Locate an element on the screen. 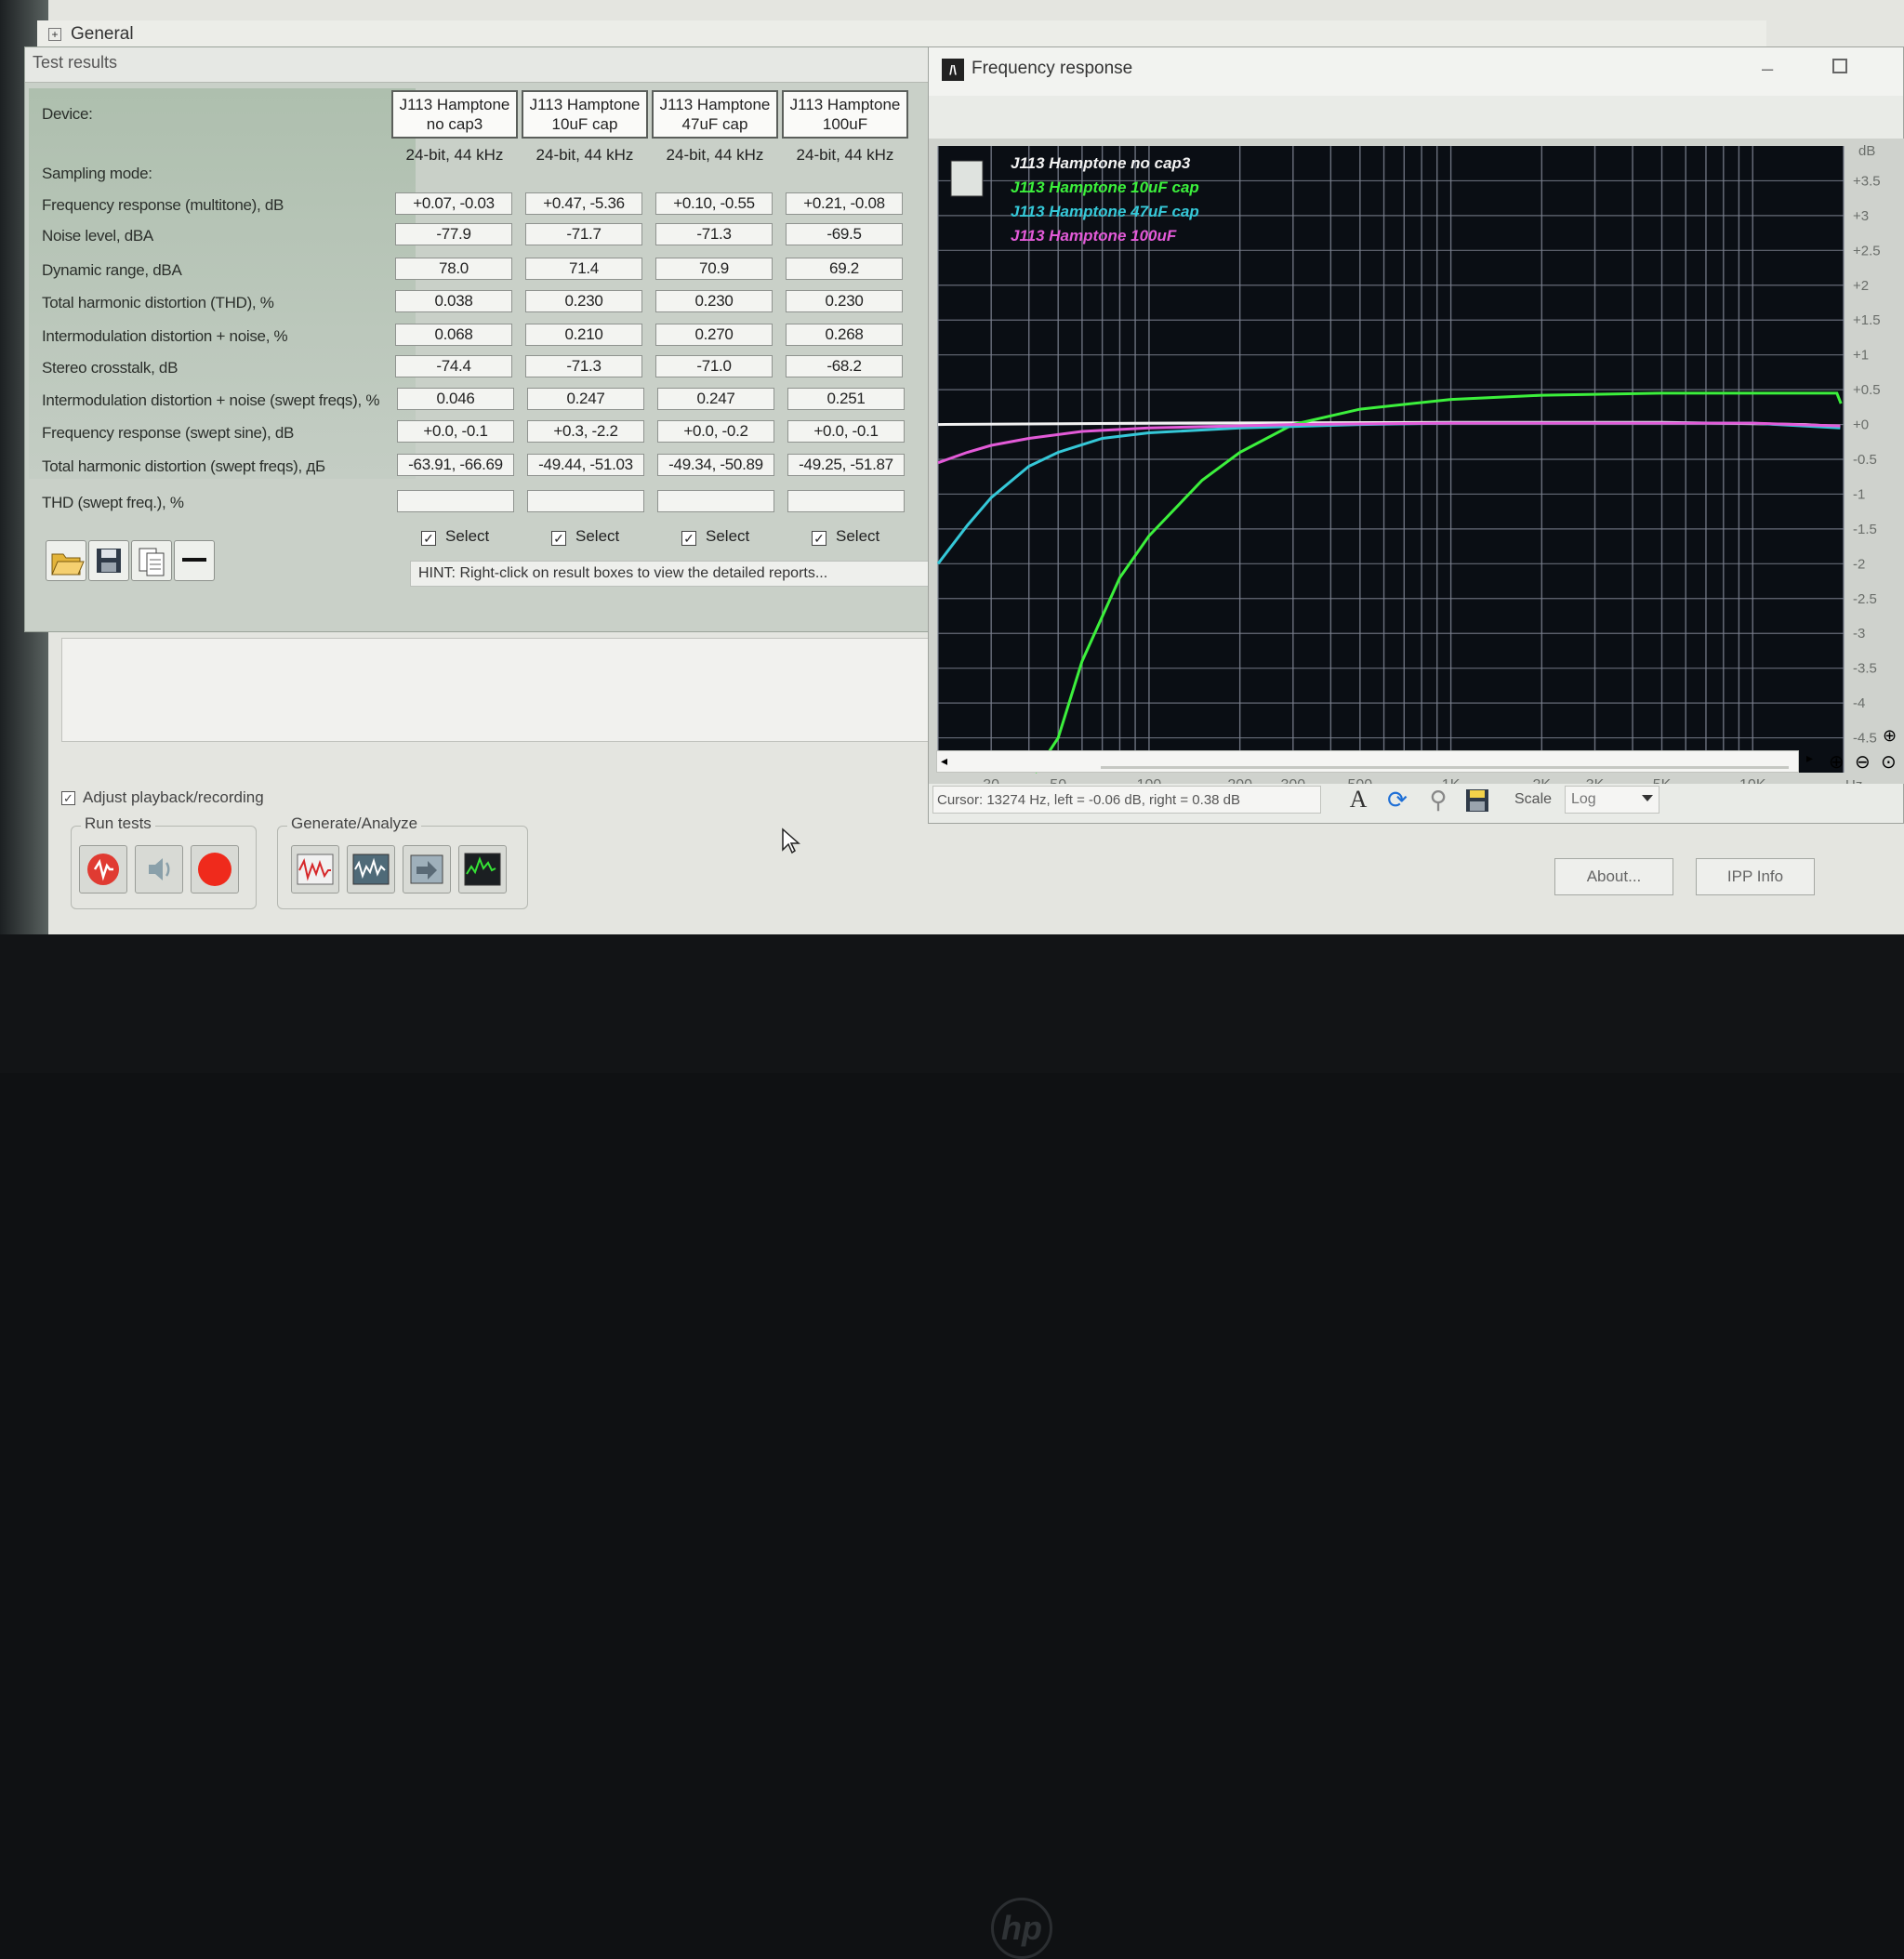 This screenshot has height=1959, width=1904. scroll-right-icon: ▸ is located at coordinates (1809, 758).